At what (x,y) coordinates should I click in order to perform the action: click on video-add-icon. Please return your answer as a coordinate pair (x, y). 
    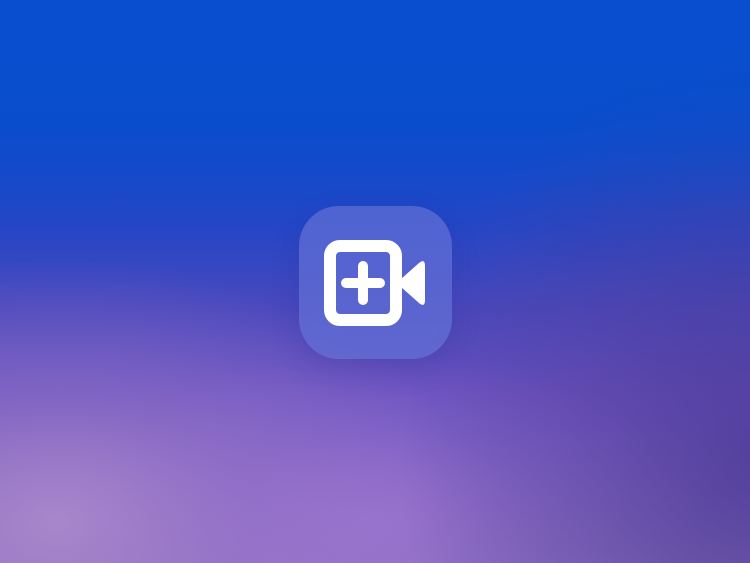
    Looking at the image, I should click on (374, 282).